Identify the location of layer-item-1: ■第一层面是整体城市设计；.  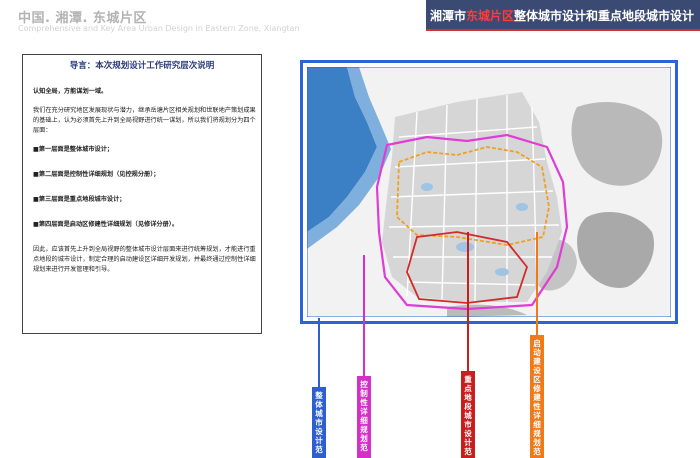
(73, 149).